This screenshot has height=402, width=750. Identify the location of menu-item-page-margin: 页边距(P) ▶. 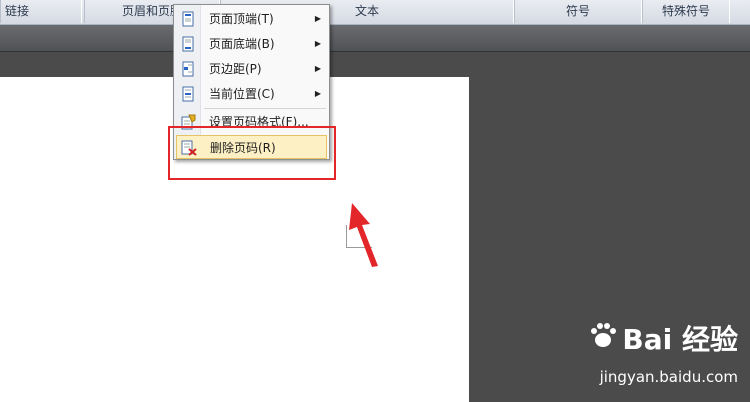
(251, 69).